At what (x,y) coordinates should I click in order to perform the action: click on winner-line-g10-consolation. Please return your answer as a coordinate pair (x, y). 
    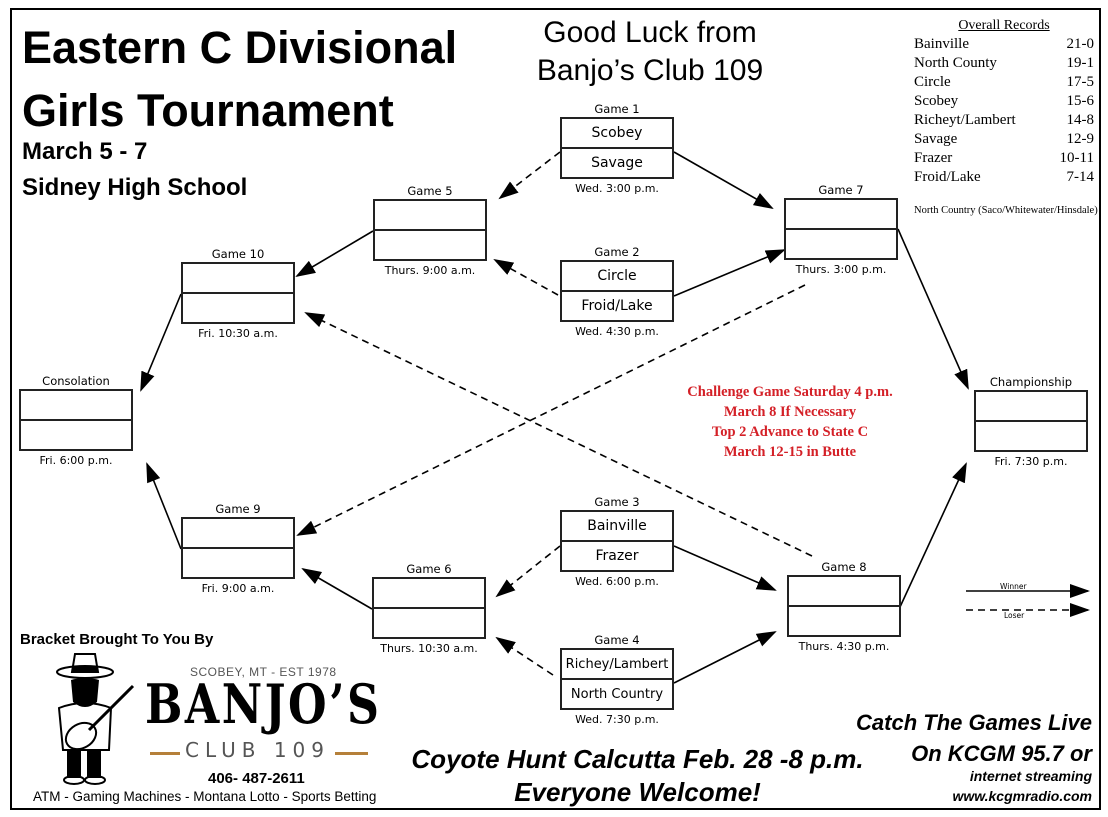
    Looking at the image, I should click on (161, 342).